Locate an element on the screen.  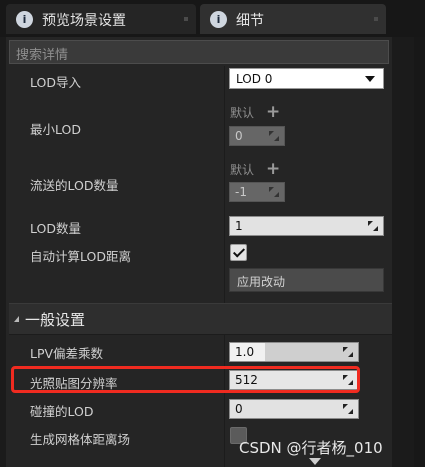
lod-count-label: LOD数量 is located at coordinates (55, 228).